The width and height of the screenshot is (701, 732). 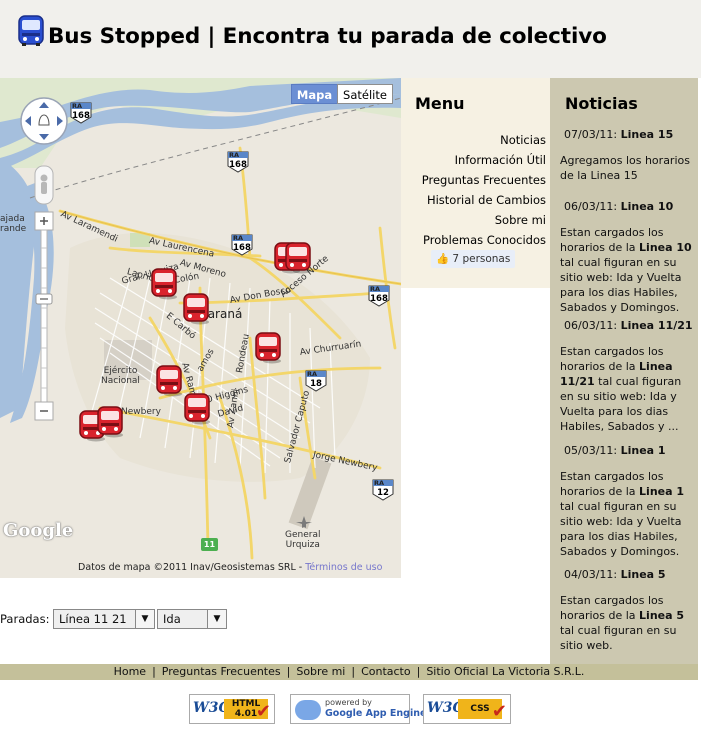 What do you see at coordinates (38, 530) in the screenshot?
I see `google-logo: Google` at bounding box center [38, 530].